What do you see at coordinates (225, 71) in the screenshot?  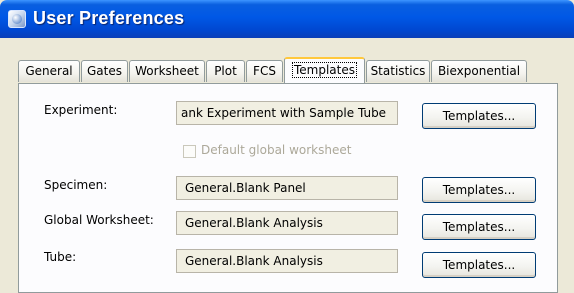 I see `tab-plot: Plot` at bounding box center [225, 71].